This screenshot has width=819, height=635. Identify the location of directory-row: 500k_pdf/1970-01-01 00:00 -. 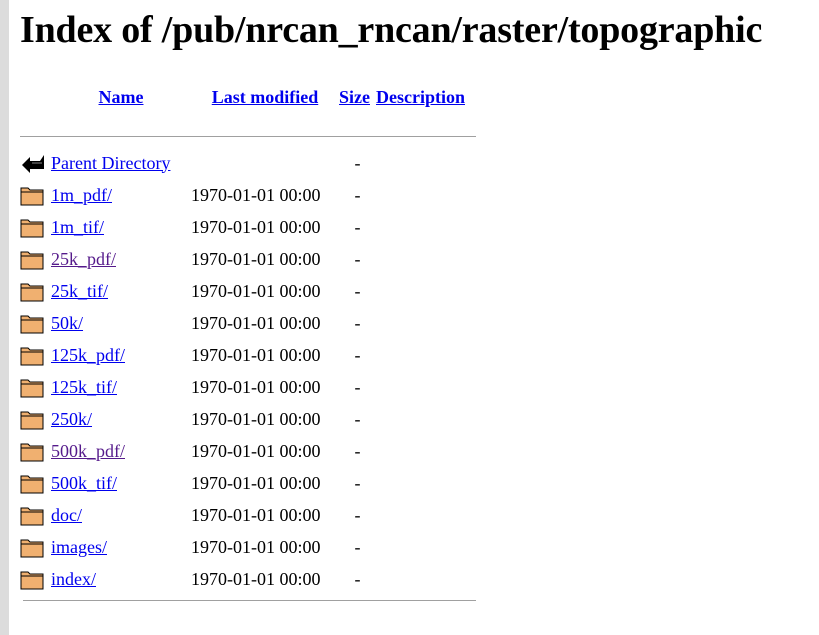
(248, 451).